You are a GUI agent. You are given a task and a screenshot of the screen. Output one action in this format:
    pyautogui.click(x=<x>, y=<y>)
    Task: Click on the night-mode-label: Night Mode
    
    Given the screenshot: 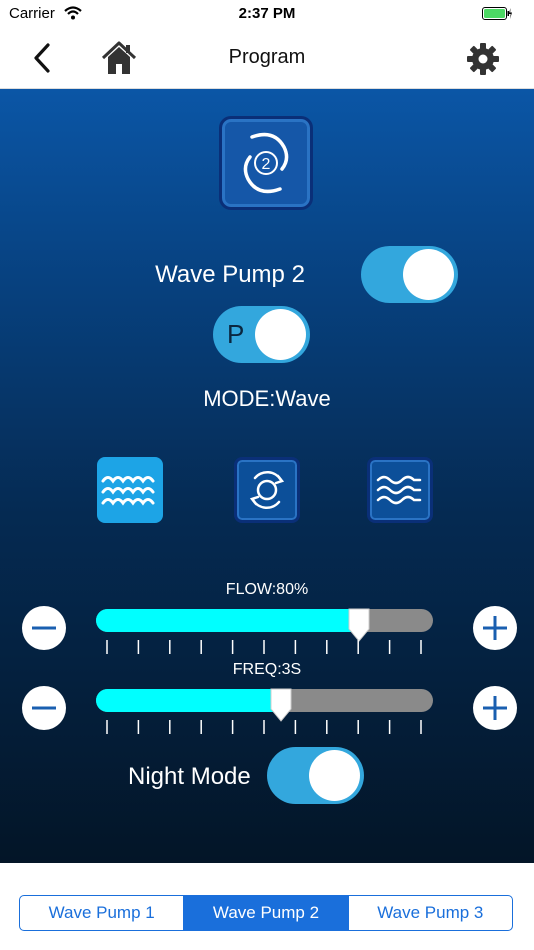 What is the action you would take?
    pyautogui.click(x=189, y=776)
    